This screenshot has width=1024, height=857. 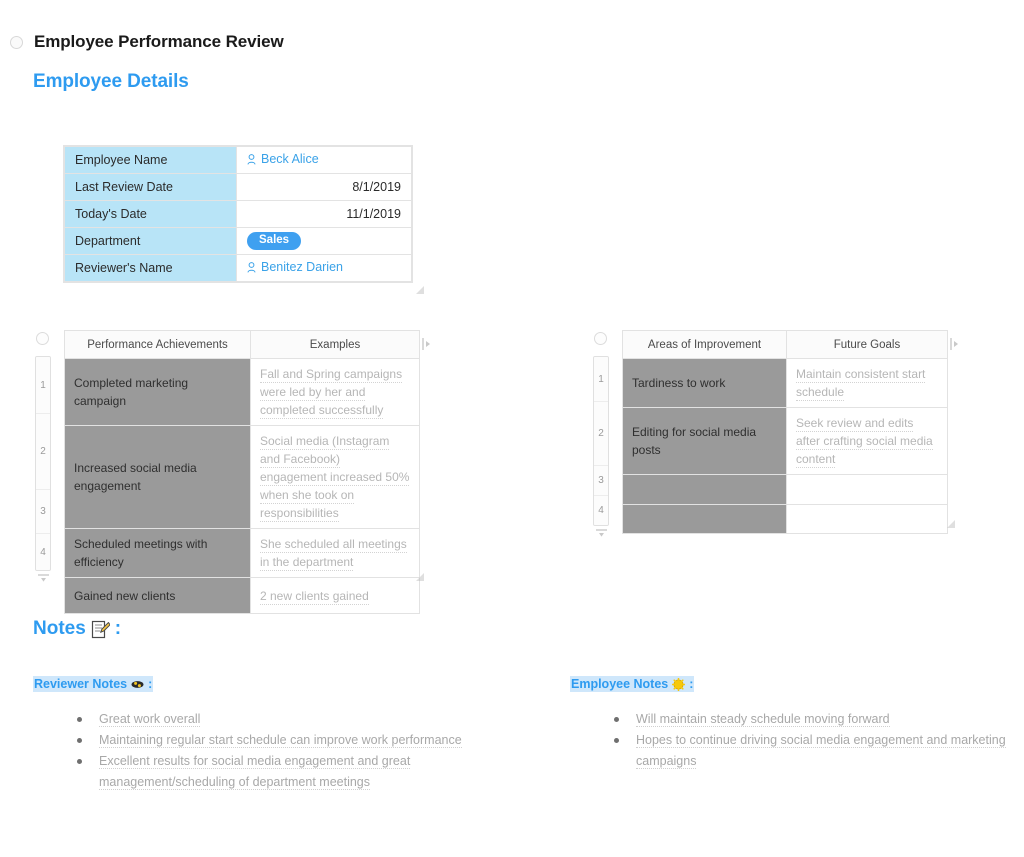 What do you see at coordinates (335, 344) in the screenshot?
I see `column-header-examples: Examples` at bounding box center [335, 344].